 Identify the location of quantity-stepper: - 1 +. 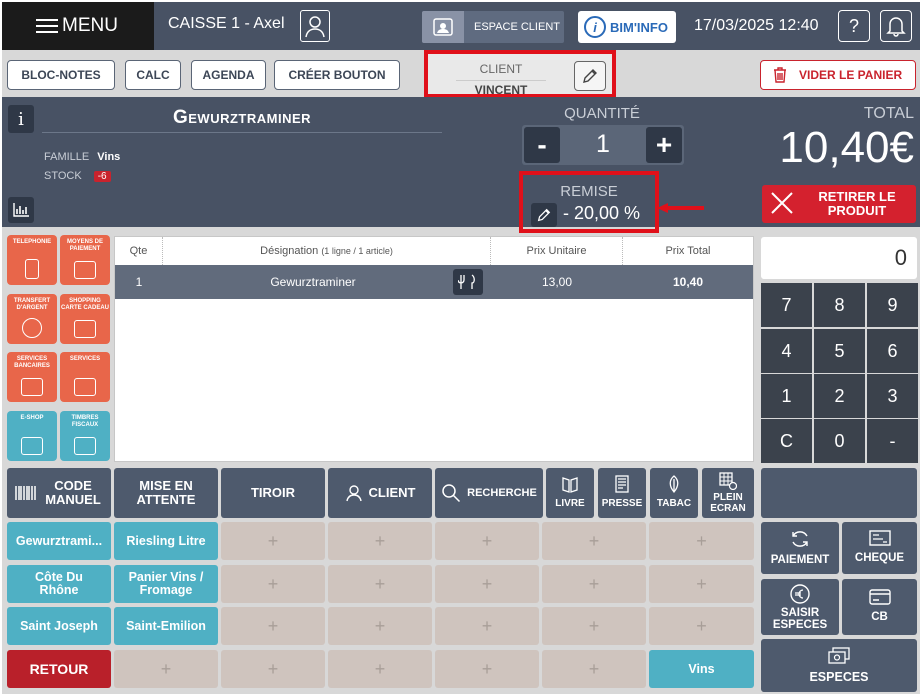
(603, 145).